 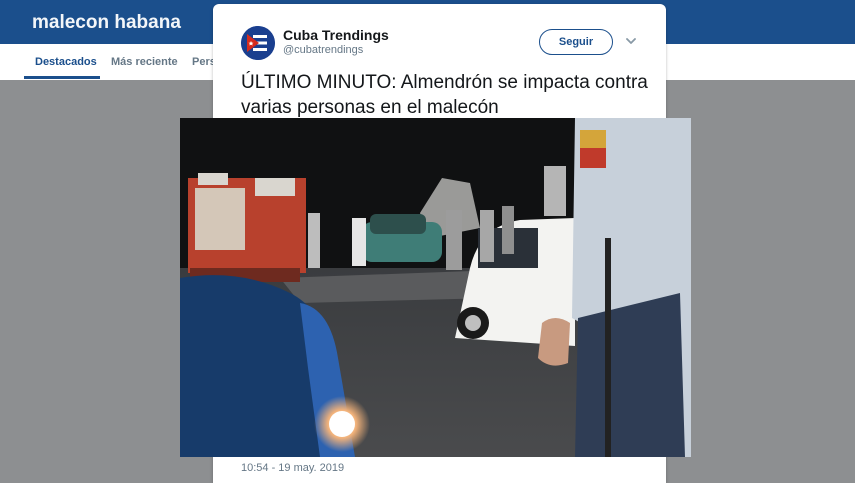 What do you see at coordinates (576, 42) in the screenshot?
I see `follow-button: Seguir` at bounding box center [576, 42].